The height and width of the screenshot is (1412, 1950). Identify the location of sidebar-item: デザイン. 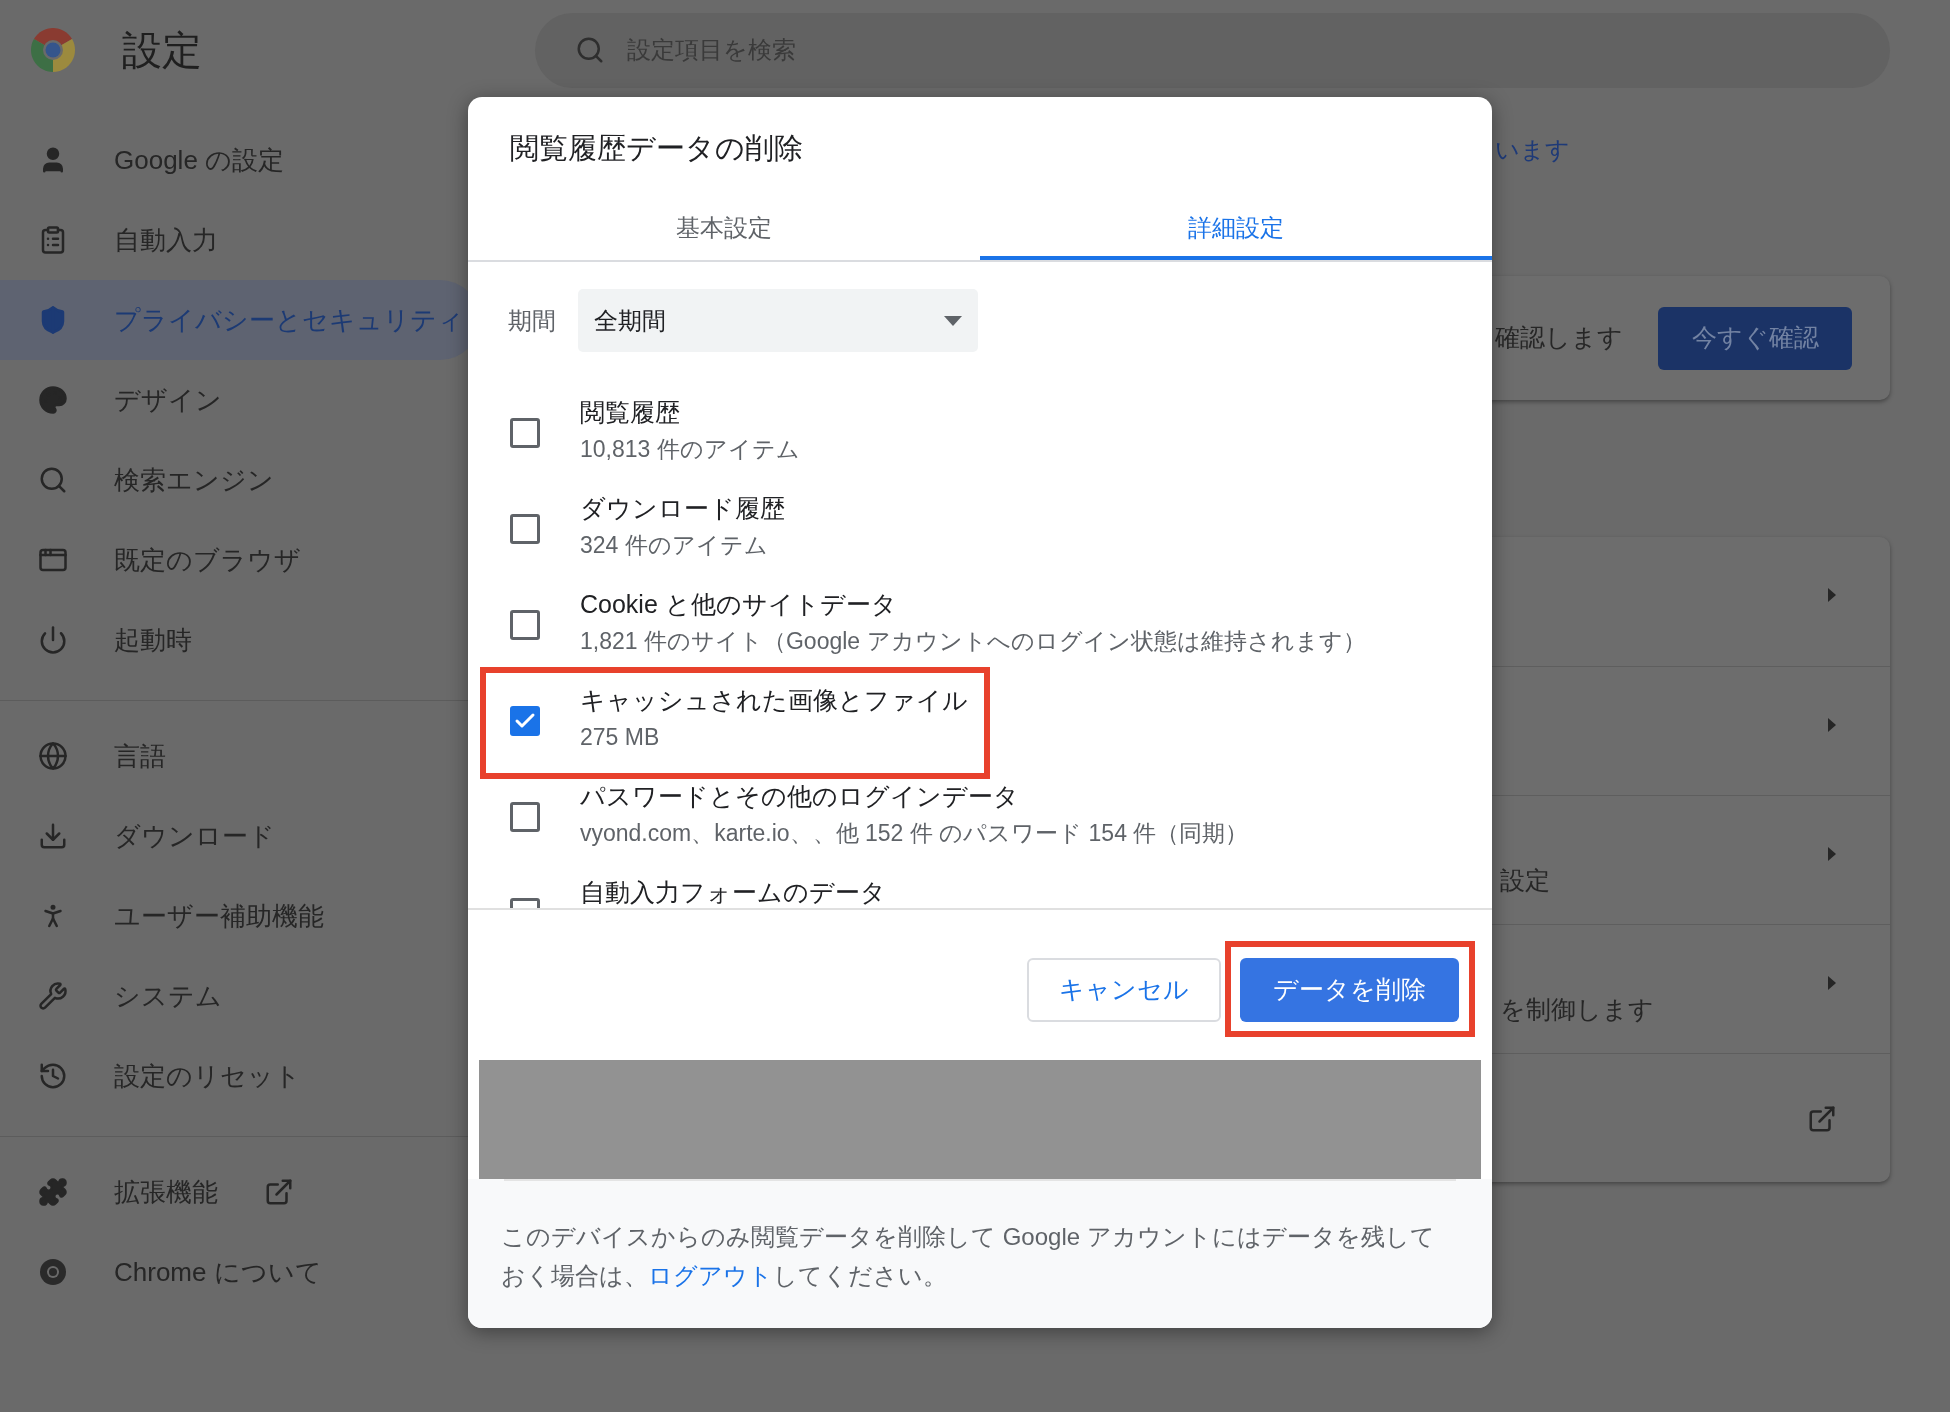
(240, 400).